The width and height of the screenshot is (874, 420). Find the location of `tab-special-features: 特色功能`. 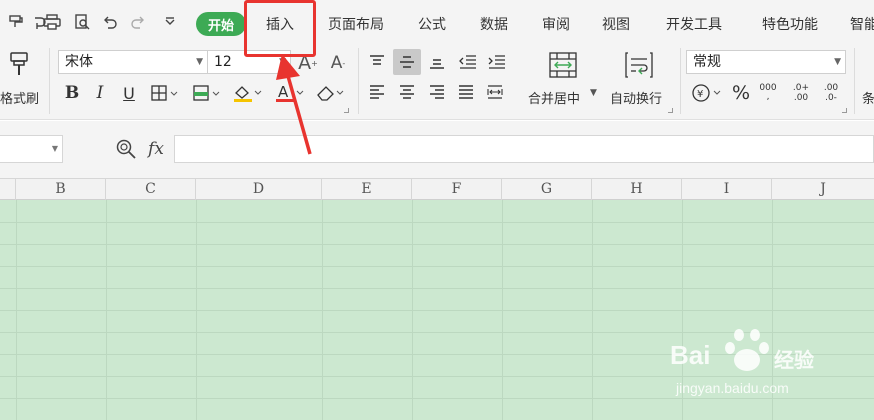

tab-special-features: 特色功能 is located at coordinates (790, 24).